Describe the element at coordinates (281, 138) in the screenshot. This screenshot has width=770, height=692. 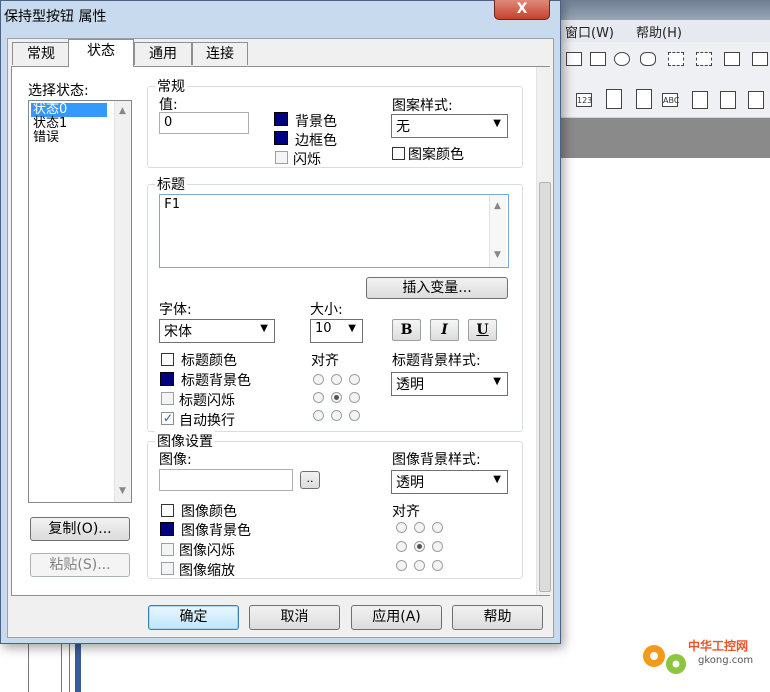
I see `border-color-swatch` at that location.